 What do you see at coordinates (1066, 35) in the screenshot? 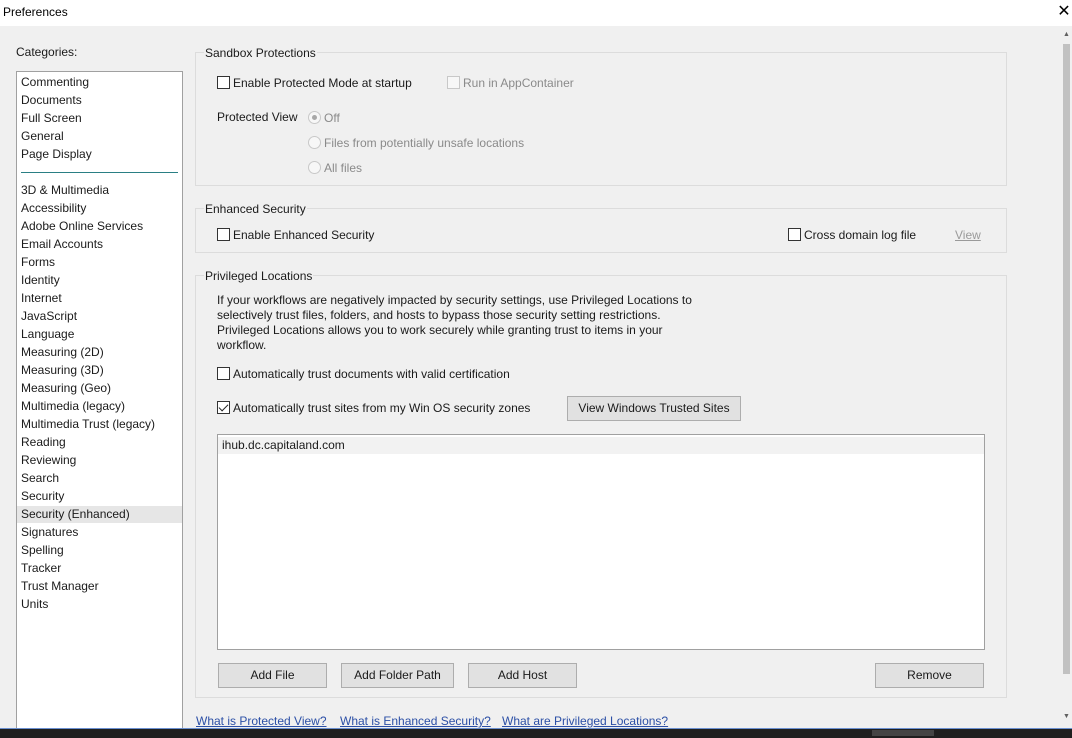
I see `scroll-up-arrow-icon: ▲` at bounding box center [1066, 35].